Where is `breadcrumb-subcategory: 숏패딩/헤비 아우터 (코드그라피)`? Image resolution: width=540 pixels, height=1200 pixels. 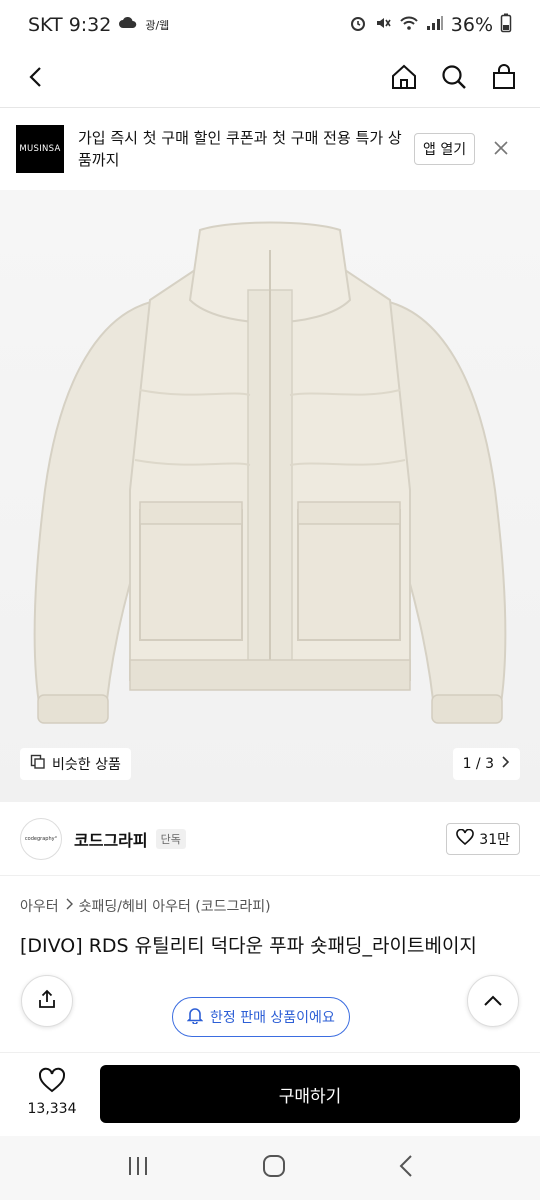 breadcrumb-subcategory: 숏패딩/헤비 아우터 (코드그라피) is located at coordinates (175, 906).